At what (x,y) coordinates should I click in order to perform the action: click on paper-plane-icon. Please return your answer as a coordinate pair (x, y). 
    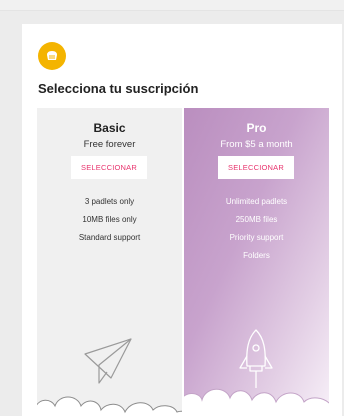
    Looking at the image, I should click on (109, 377).